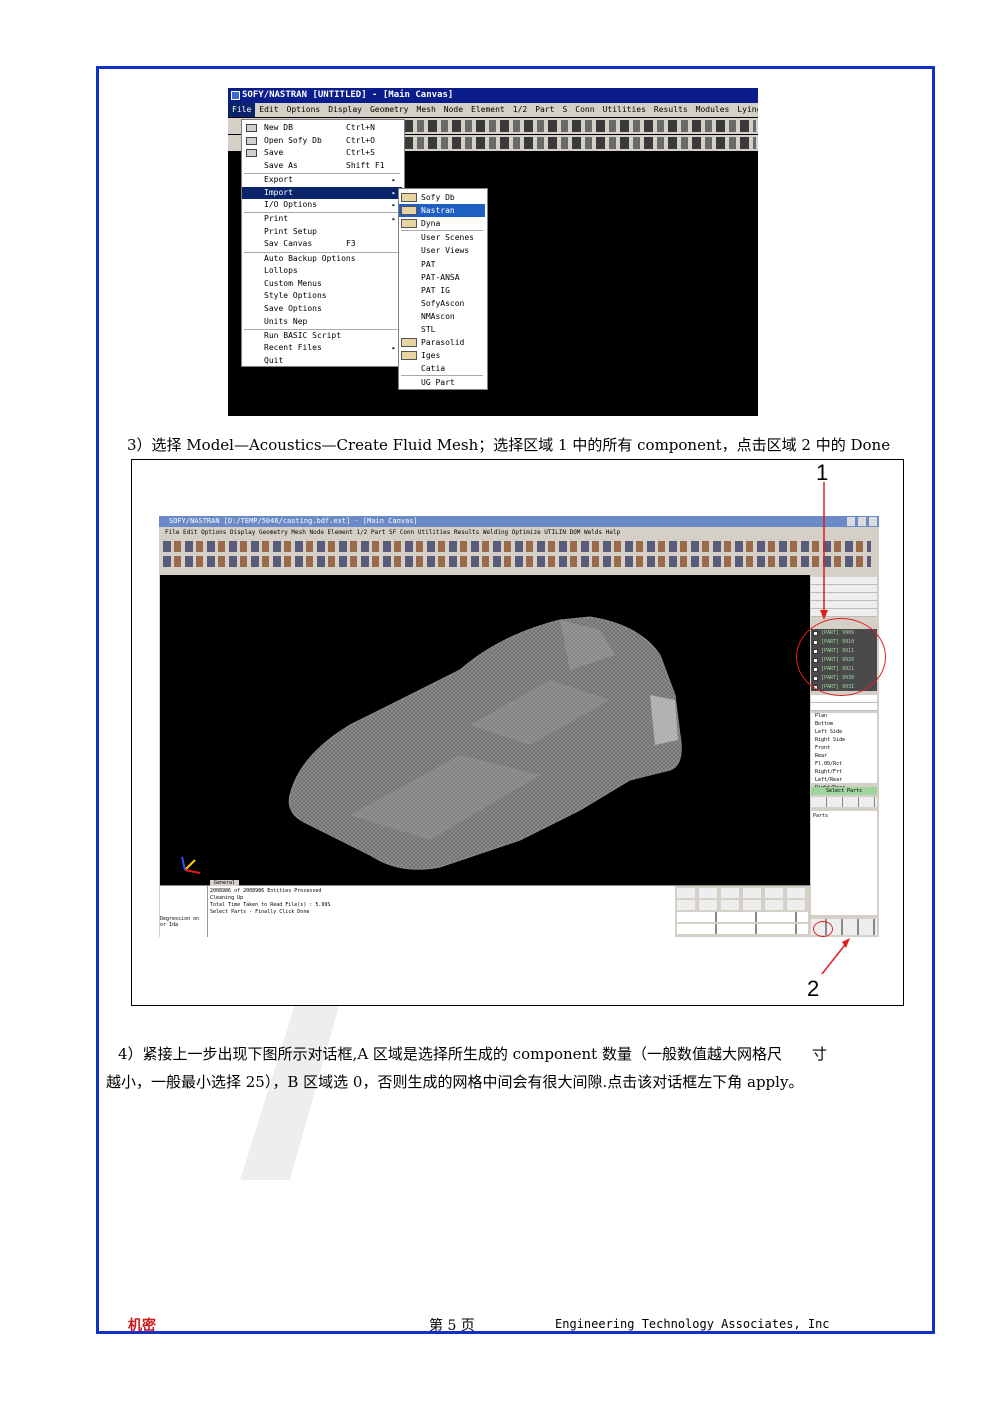 Image resolution: width=992 pixels, height=1403 pixels. I want to click on import-item-label: User Views, so click(445, 251).